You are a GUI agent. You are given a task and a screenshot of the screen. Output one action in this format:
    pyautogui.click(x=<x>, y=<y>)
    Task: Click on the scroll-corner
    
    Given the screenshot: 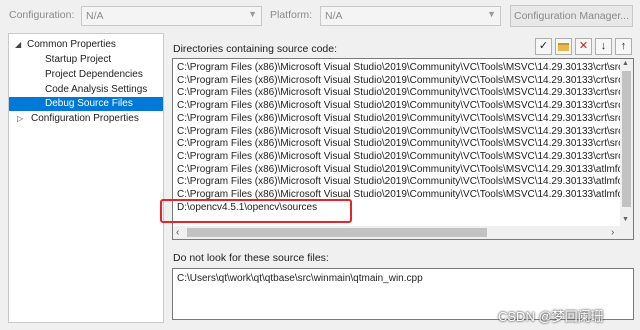 What is the action you would take?
    pyautogui.click(x=626, y=232)
    